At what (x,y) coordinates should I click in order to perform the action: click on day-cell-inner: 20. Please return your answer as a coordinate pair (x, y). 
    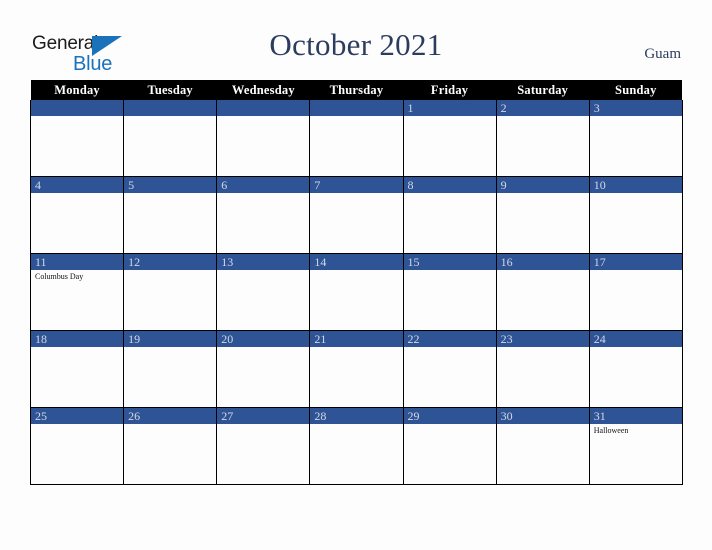
    Looking at the image, I should click on (263, 369).